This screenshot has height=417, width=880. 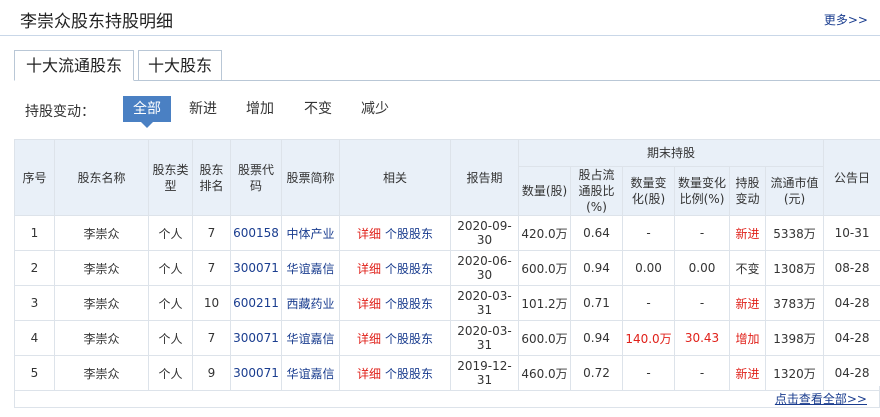 I want to click on cell-mv: 3783万, so click(x=794, y=303).